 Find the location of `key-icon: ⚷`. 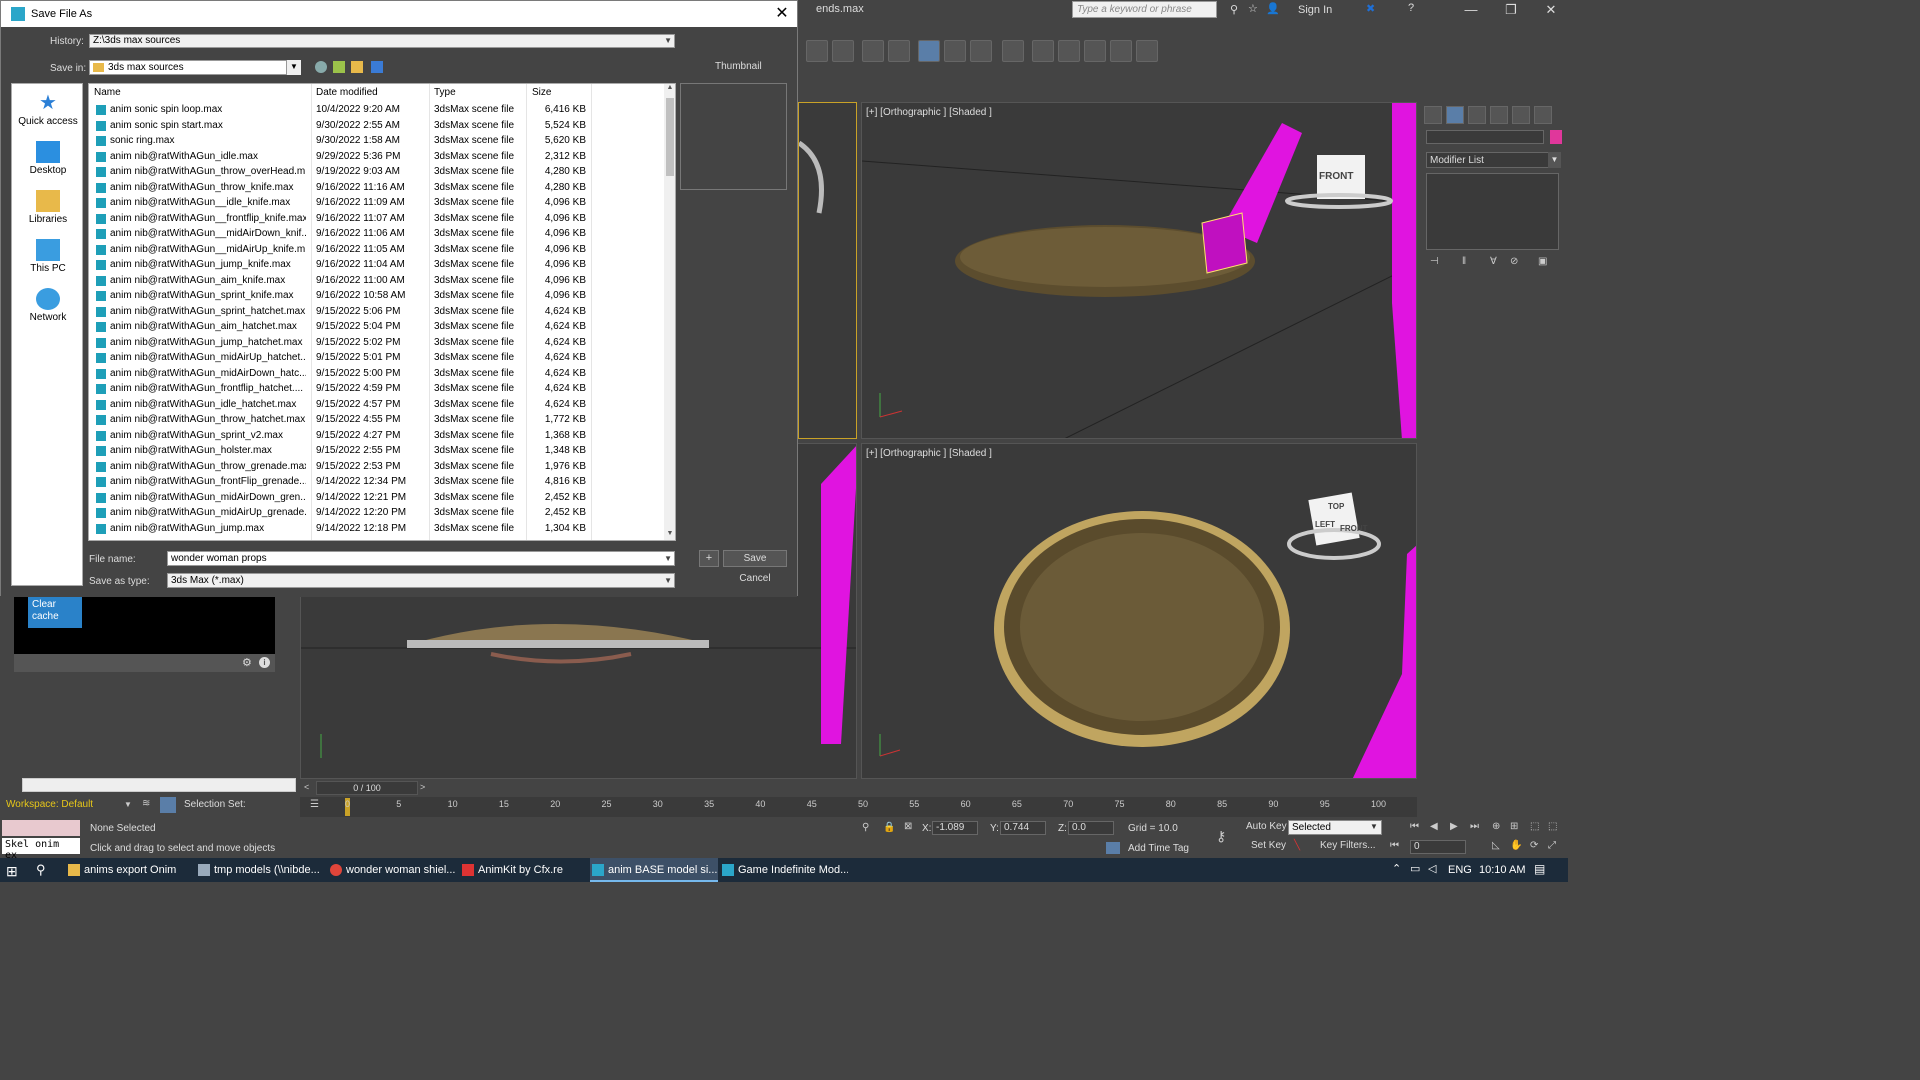

key-icon: ⚷ is located at coordinates (1221, 836).